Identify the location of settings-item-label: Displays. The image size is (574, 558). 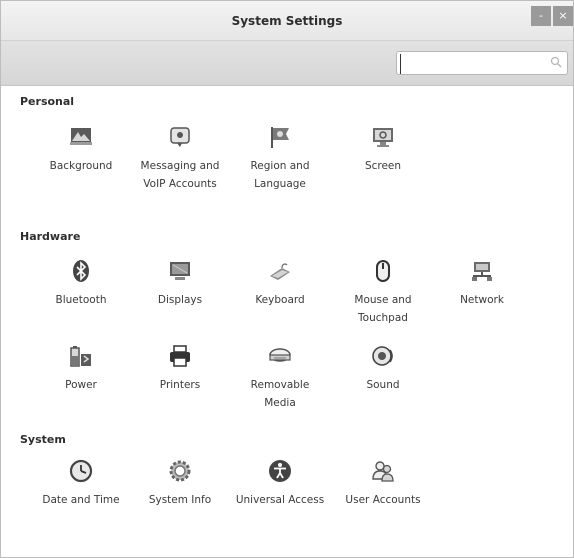
(180, 300).